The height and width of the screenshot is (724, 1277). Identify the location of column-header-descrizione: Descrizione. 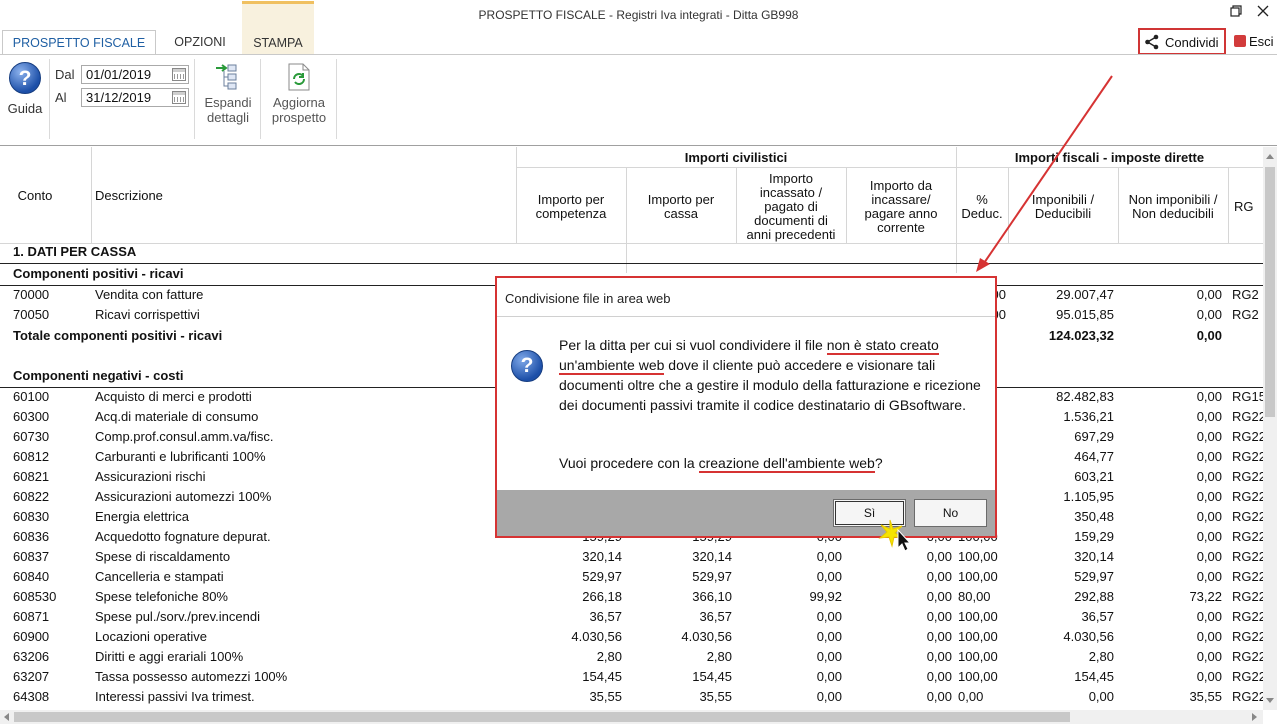
(129, 196).